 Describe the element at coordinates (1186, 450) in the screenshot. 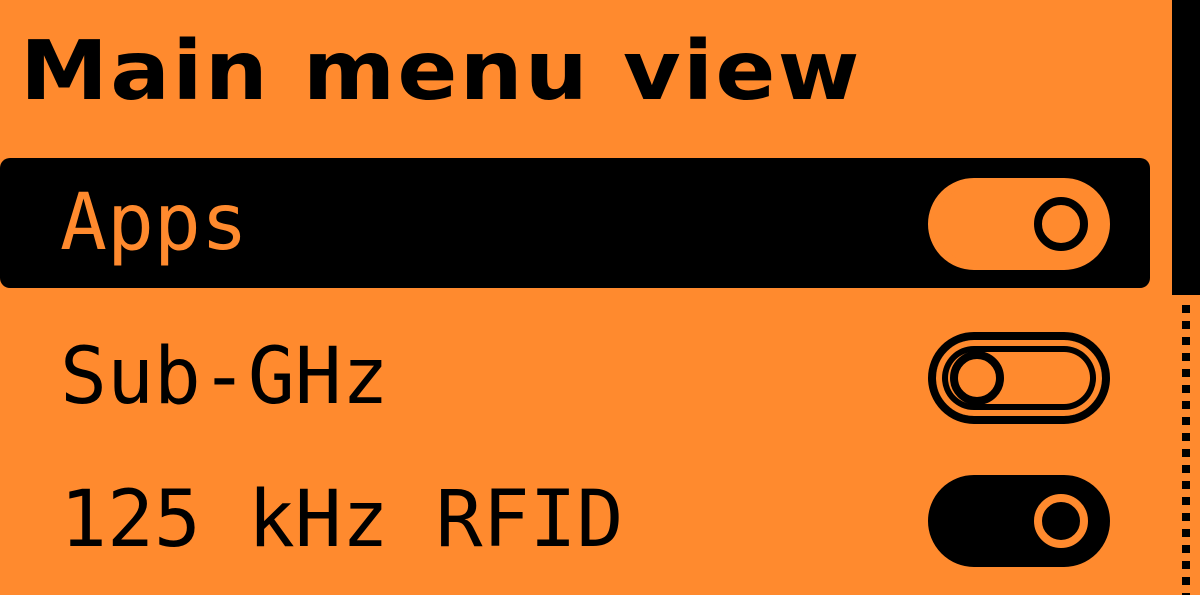

I see `scroll-track` at that location.